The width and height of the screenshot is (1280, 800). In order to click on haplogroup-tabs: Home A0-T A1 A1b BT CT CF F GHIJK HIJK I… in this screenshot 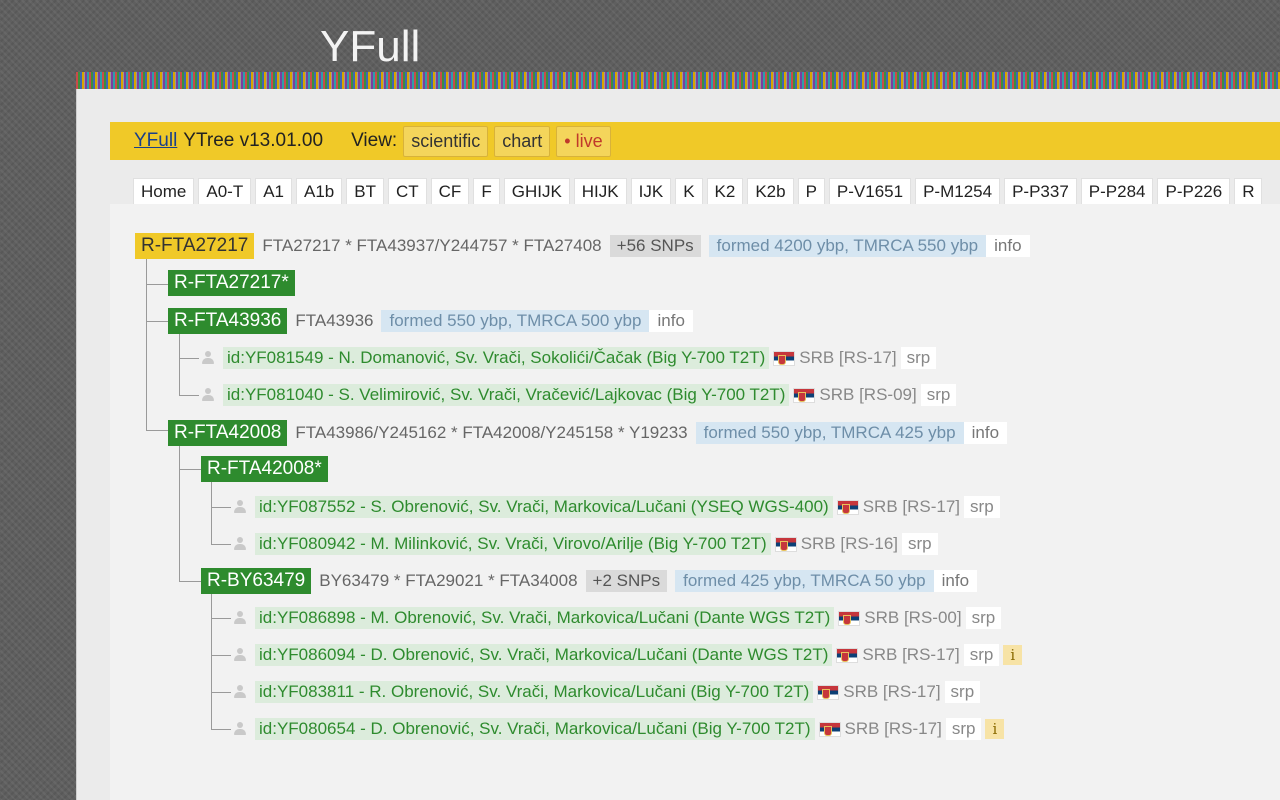, I will do `click(706, 191)`.